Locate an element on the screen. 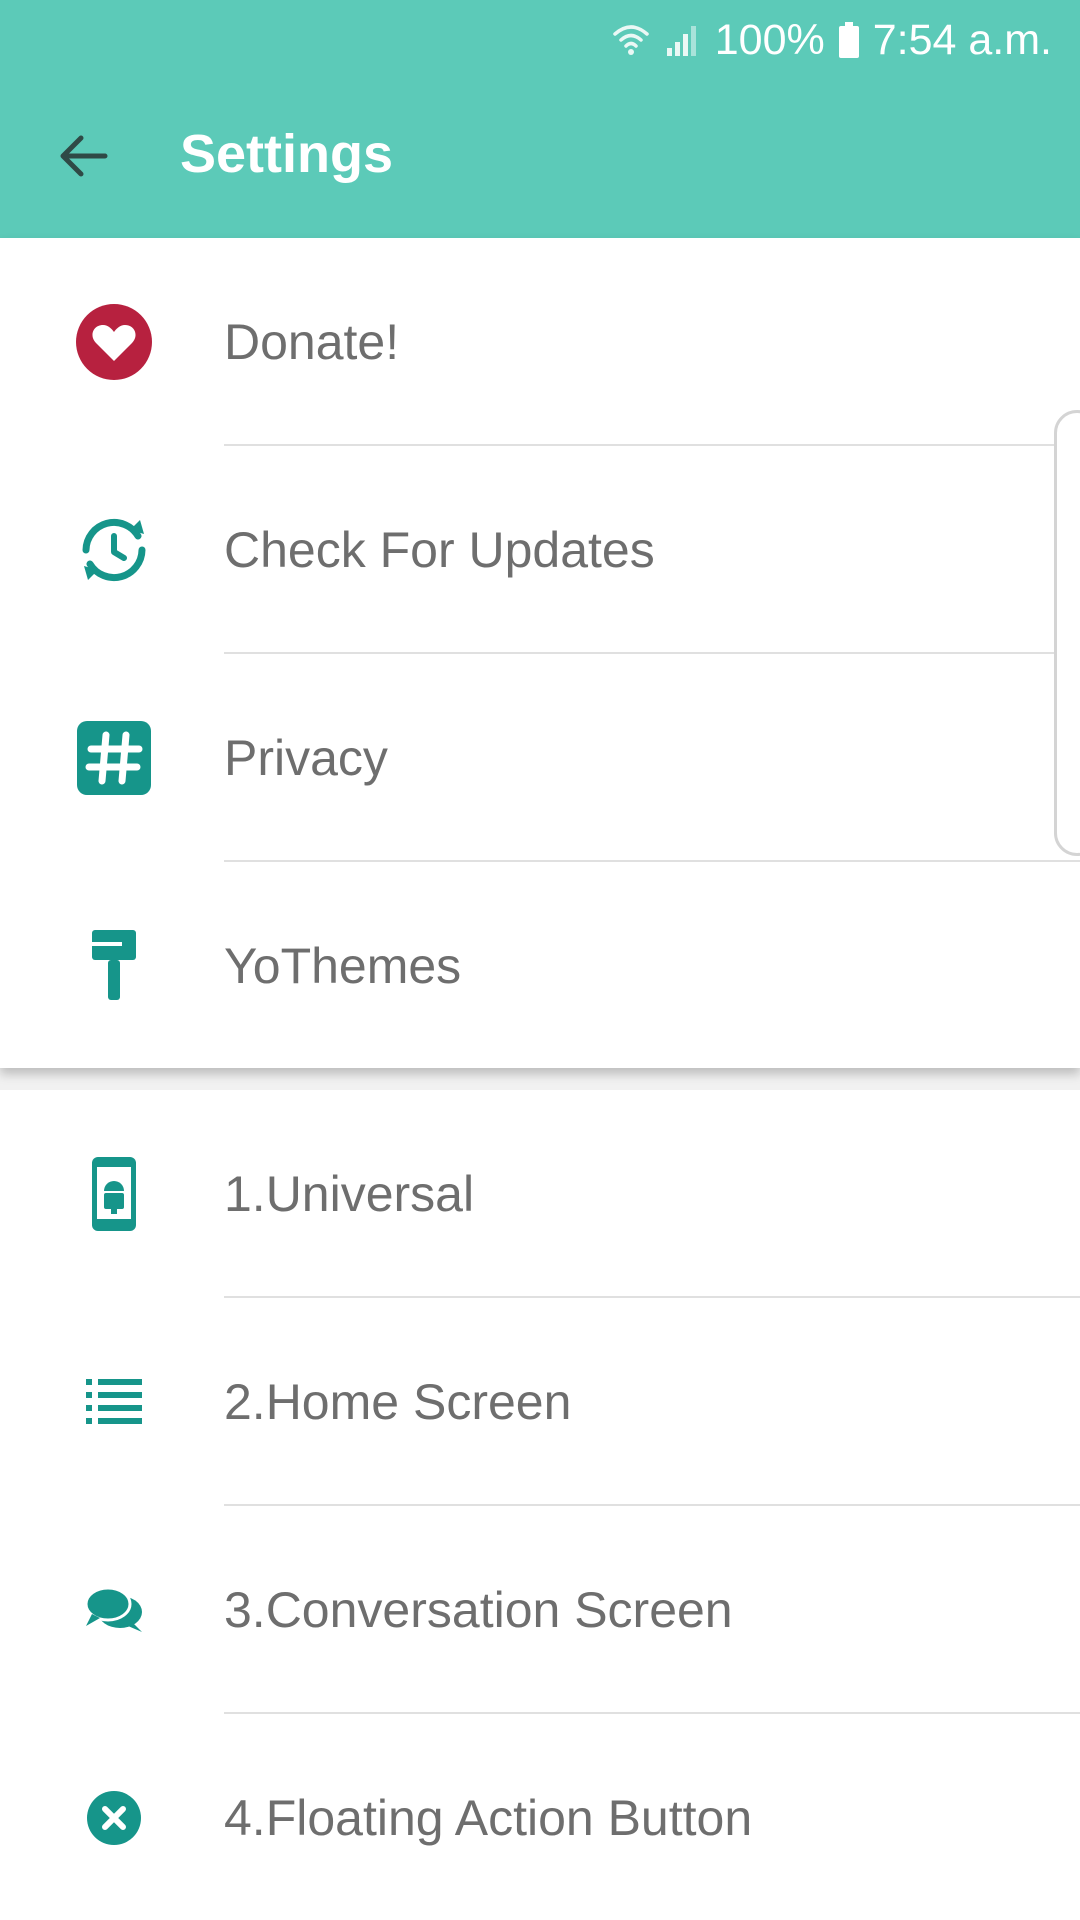 This screenshot has height=1920, width=1080. close-circle-icon is located at coordinates (114, 1818).